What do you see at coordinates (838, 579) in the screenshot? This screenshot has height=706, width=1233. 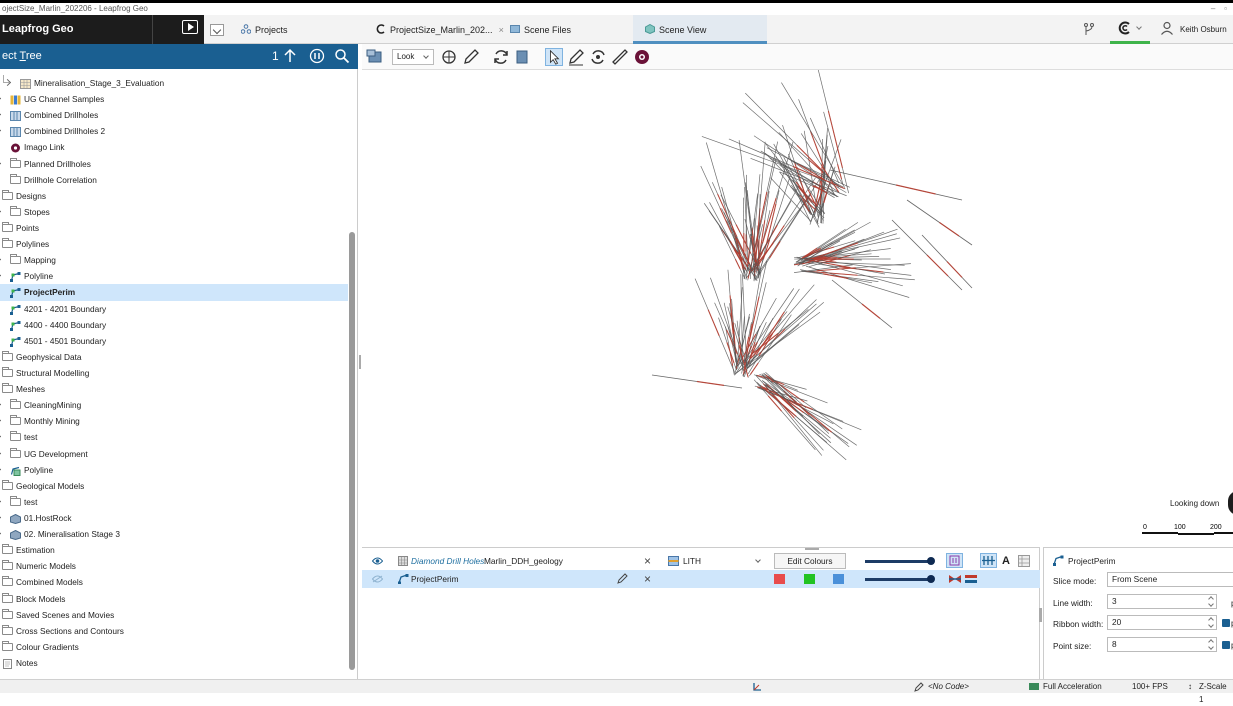 I see `point-colour-swatch` at bounding box center [838, 579].